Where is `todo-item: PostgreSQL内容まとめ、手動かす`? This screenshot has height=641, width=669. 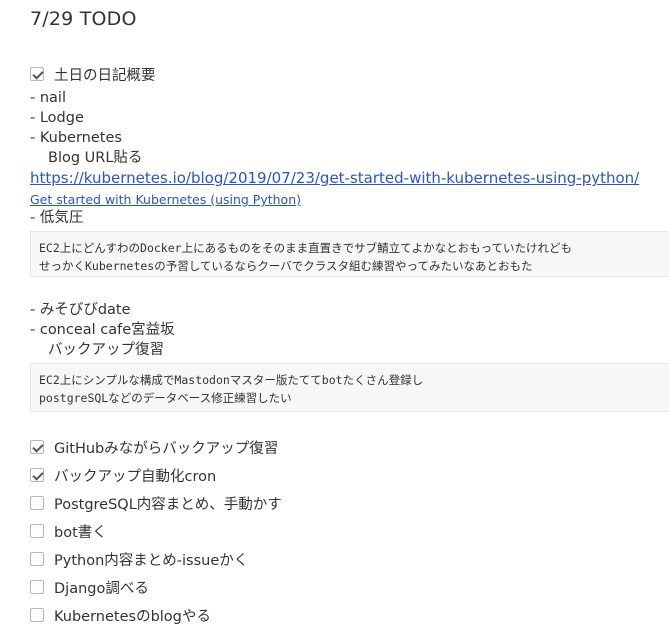 todo-item: PostgreSQL内容まとめ、手動かす is located at coordinates (156, 503).